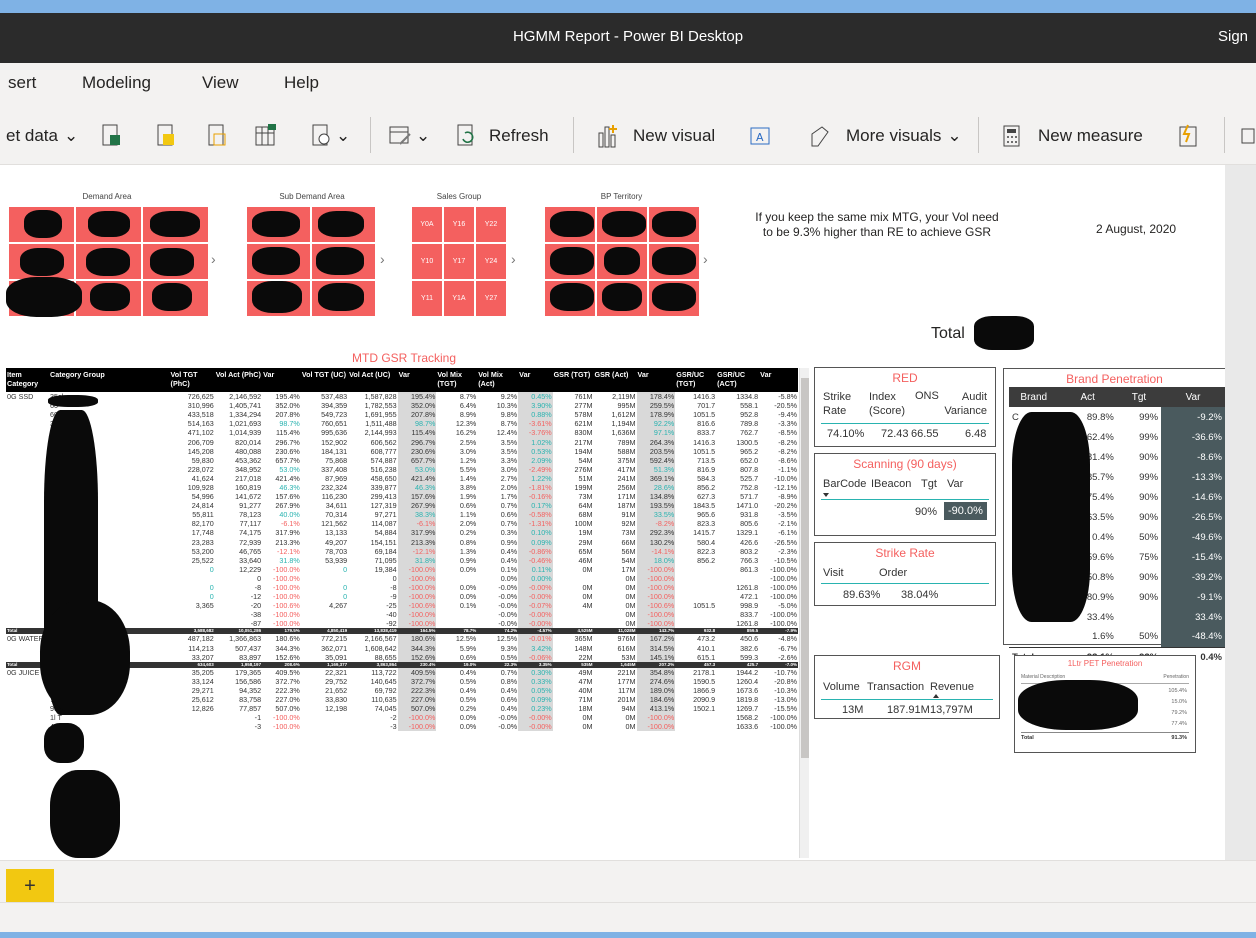 The width and height of the screenshot is (1256, 938). Describe the element at coordinates (787, 551) in the screenshot. I see `table-cell: -2.3%` at that location.